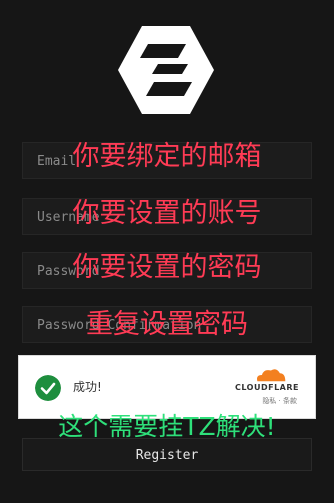  I want to click on checkmark-icon, so click(48, 388).